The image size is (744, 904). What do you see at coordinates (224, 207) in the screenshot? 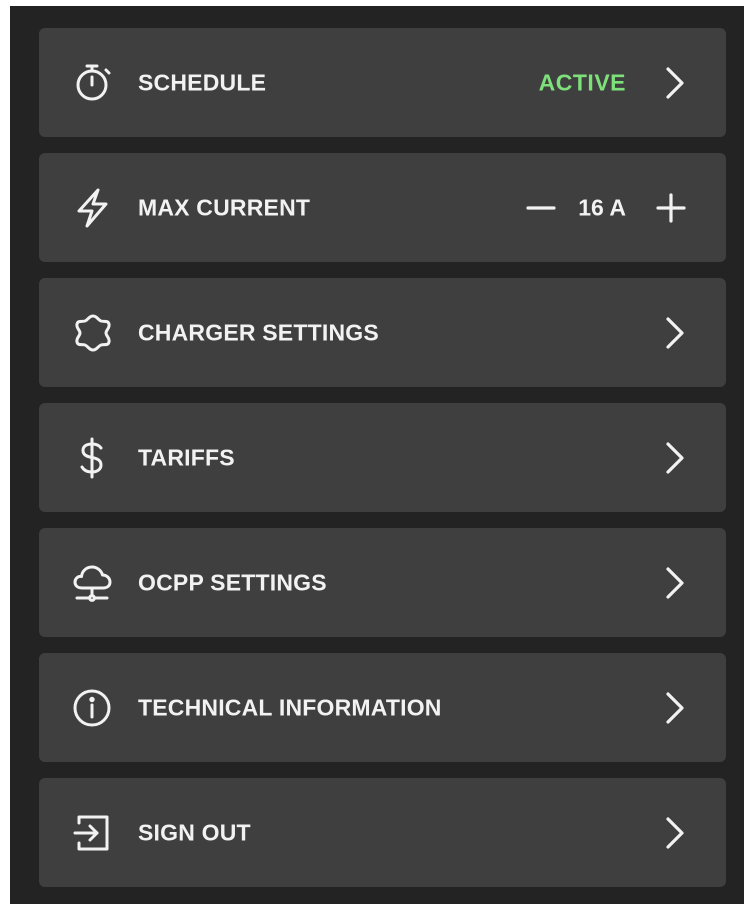
I see `max-current-label: MAX CURRENT` at bounding box center [224, 207].